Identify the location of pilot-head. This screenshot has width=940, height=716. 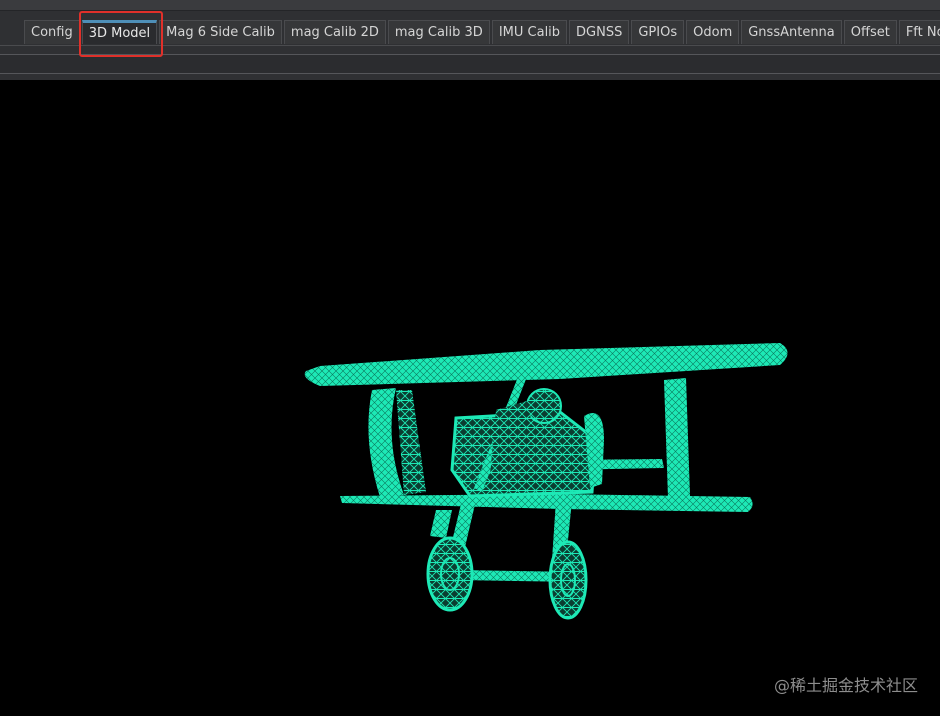
(544, 406).